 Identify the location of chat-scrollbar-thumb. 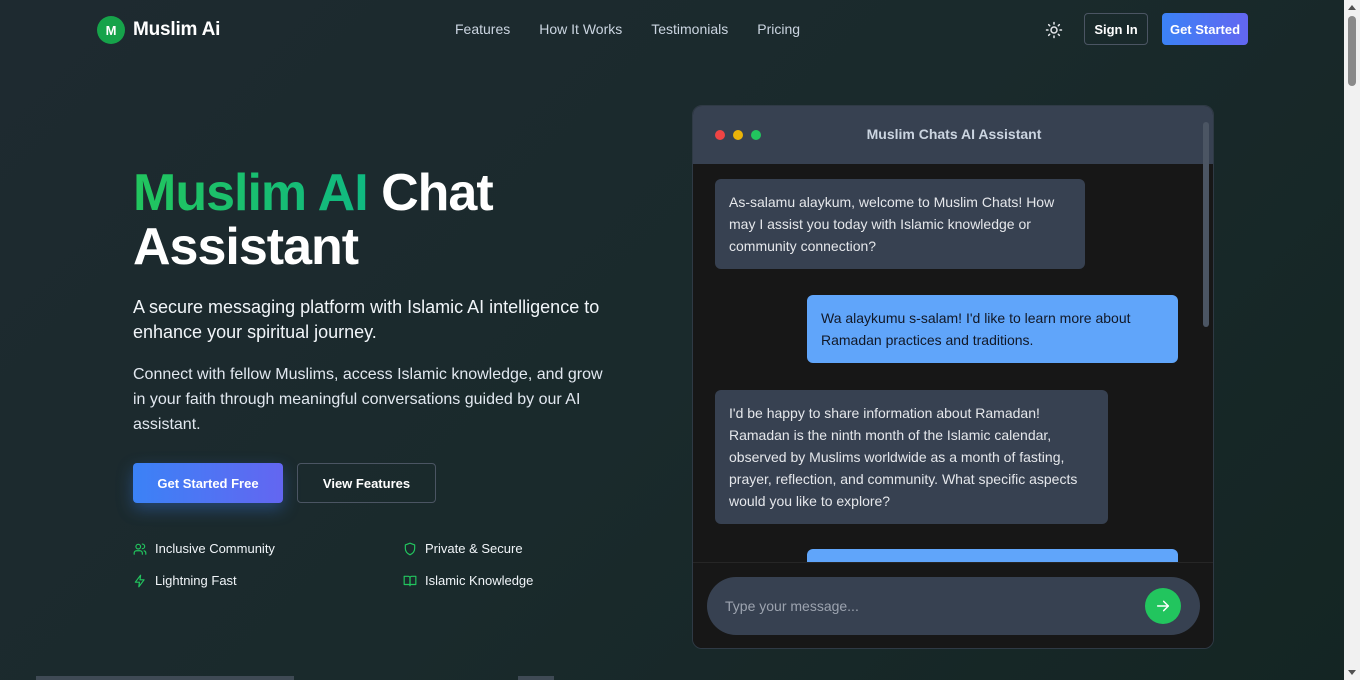
(1206, 224).